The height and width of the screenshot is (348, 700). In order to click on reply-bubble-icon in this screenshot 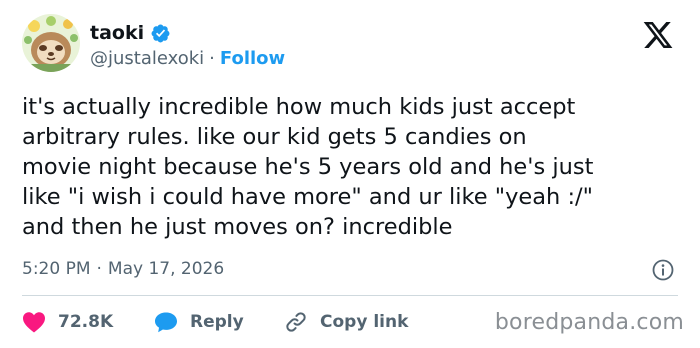, I will do `click(166, 322)`.